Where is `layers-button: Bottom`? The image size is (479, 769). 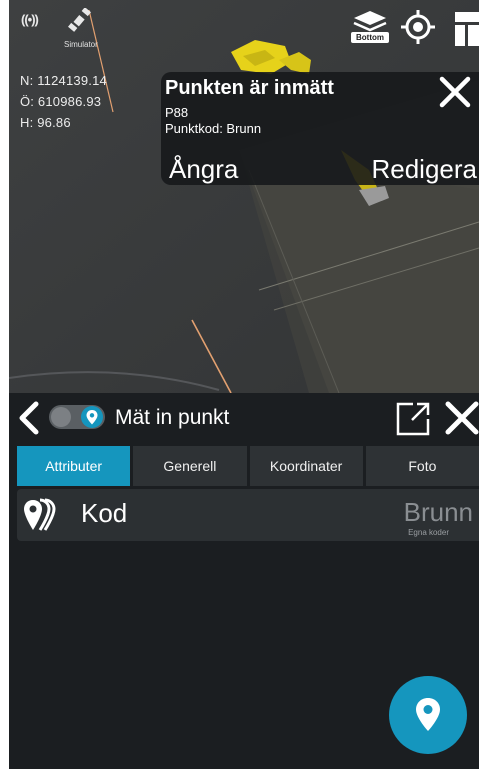
layers-button: Bottom is located at coordinates (370, 27).